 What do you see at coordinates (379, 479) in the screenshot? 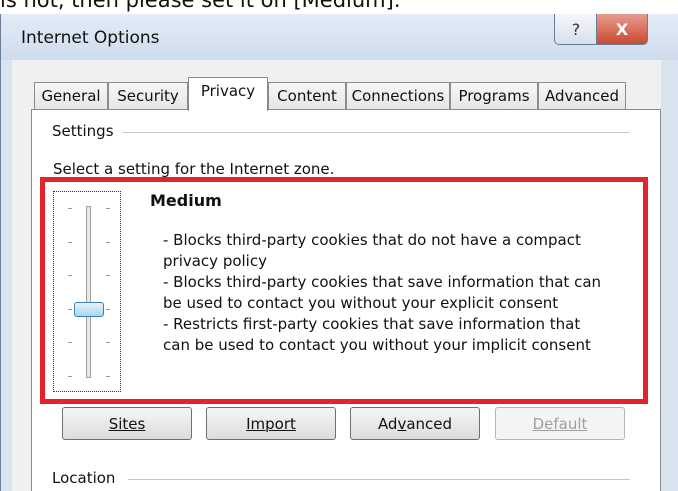
I see `location-divider` at bounding box center [379, 479].